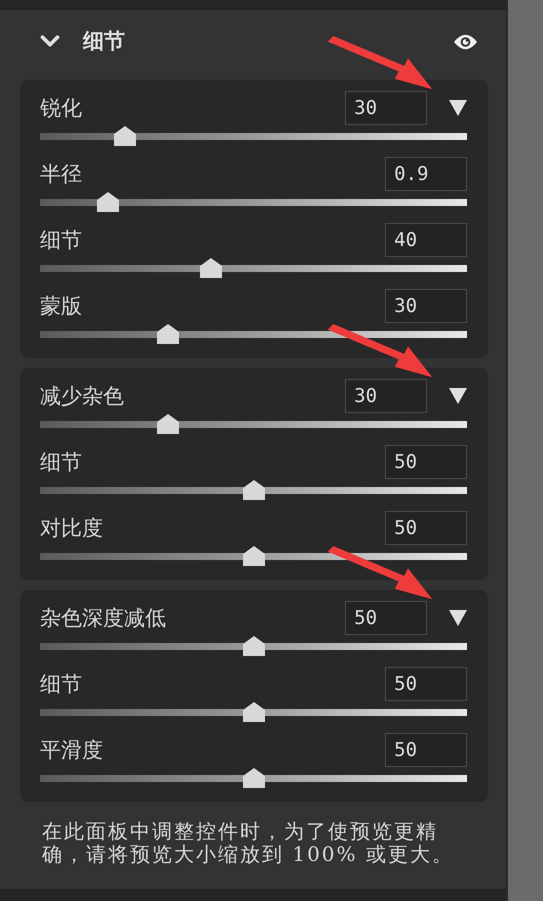 This screenshot has height=901, width=543. What do you see at coordinates (104, 41) in the screenshot?
I see `panel-title: 细节` at bounding box center [104, 41].